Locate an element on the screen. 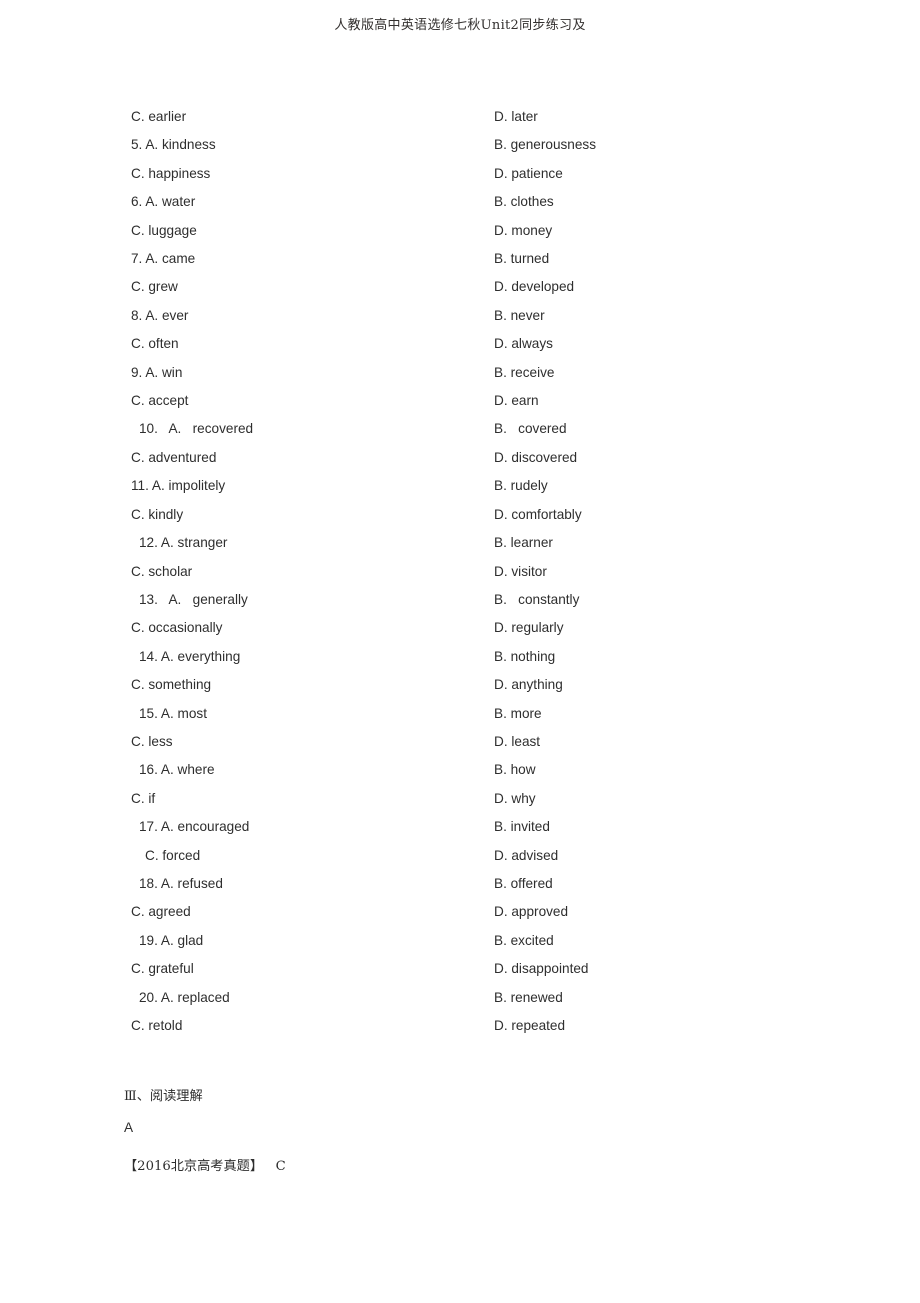 The width and height of the screenshot is (920, 1303). option-choice-right: B. more is located at coordinates (518, 713).